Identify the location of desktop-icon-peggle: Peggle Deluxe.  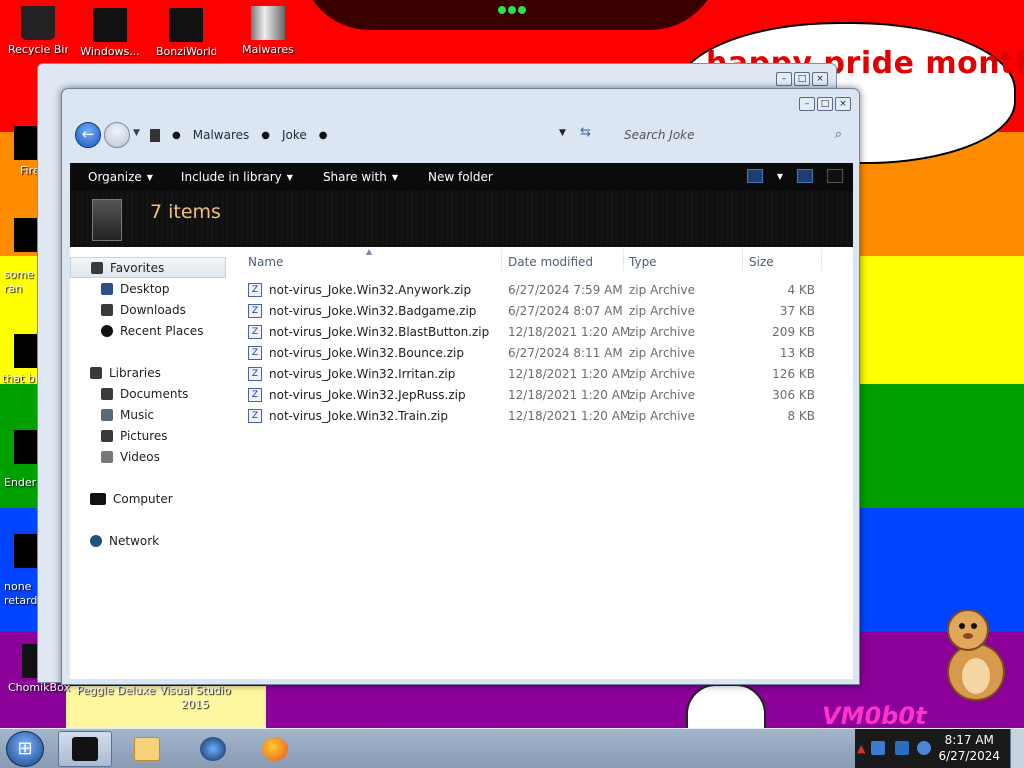
(116, 690).